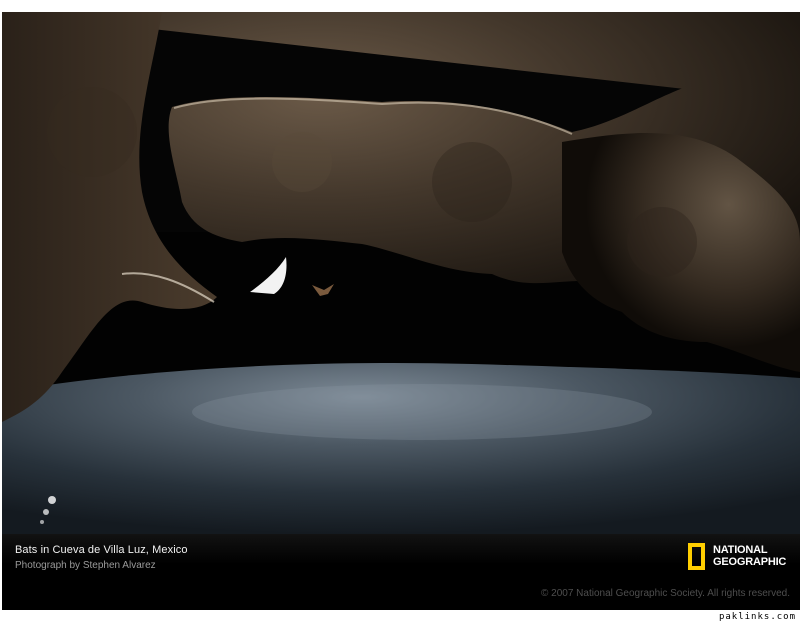  Describe the element at coordinates (740, 550) in the screenshot. I see `logo-line-1: NATIONAL` at that location.